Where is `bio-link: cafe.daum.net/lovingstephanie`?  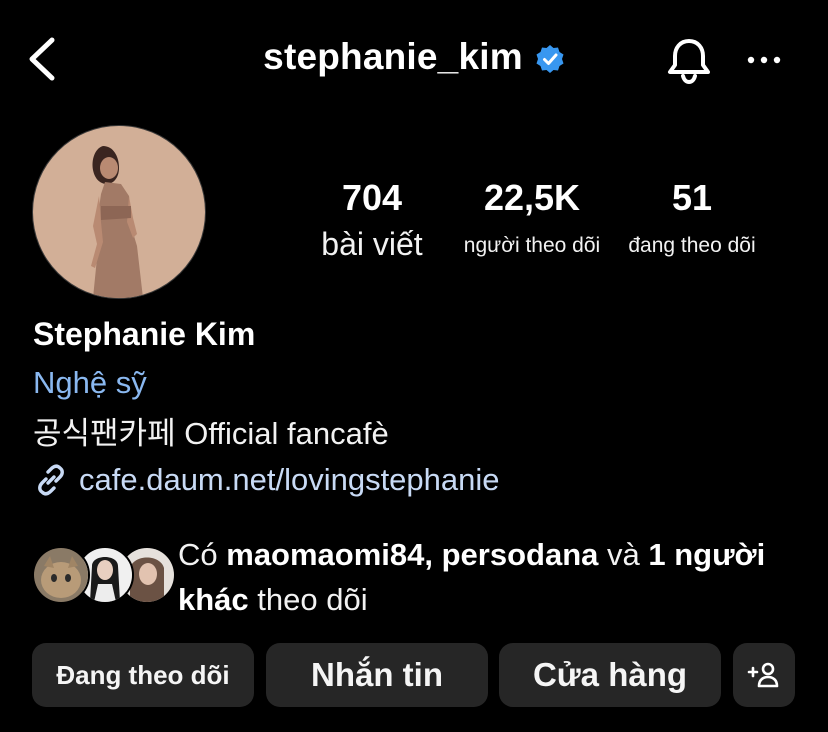
bio-link: cafe.daum.net/lovingstephanie is located at coordinates (266, 480).